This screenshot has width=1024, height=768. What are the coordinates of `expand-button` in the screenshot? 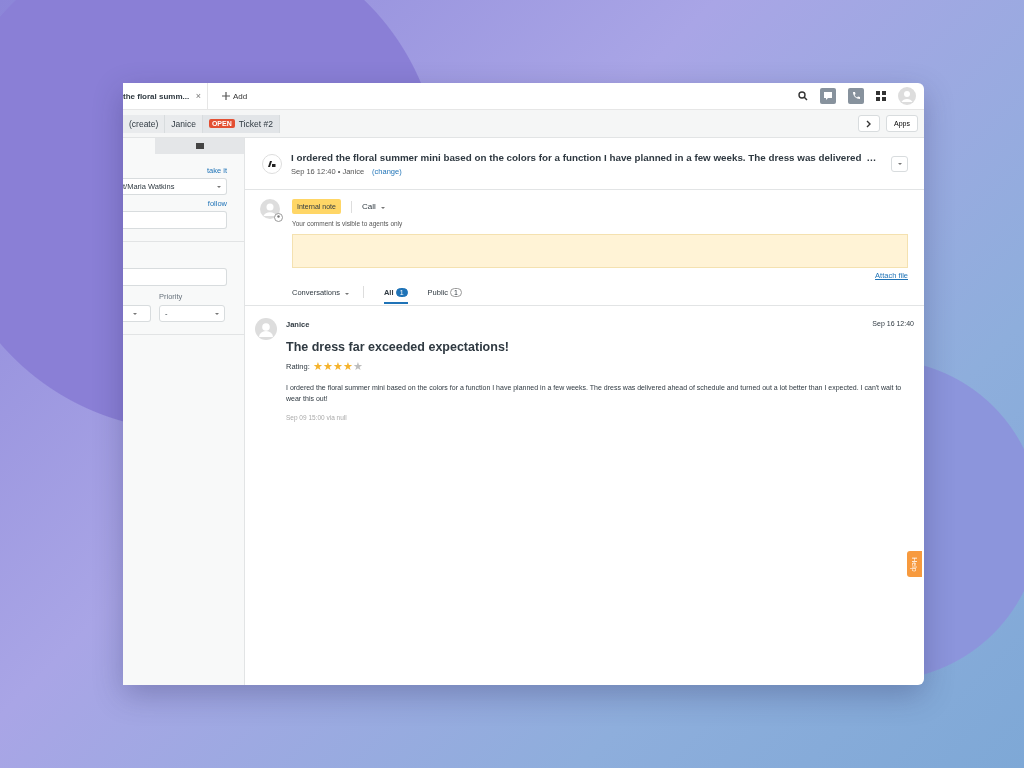 It's located at (869, 123).